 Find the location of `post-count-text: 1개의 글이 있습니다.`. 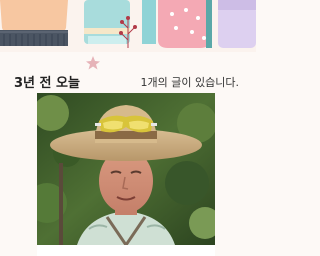

post-count-text: 1개의 글이 있습니다. is located at coordinates (190, 82).